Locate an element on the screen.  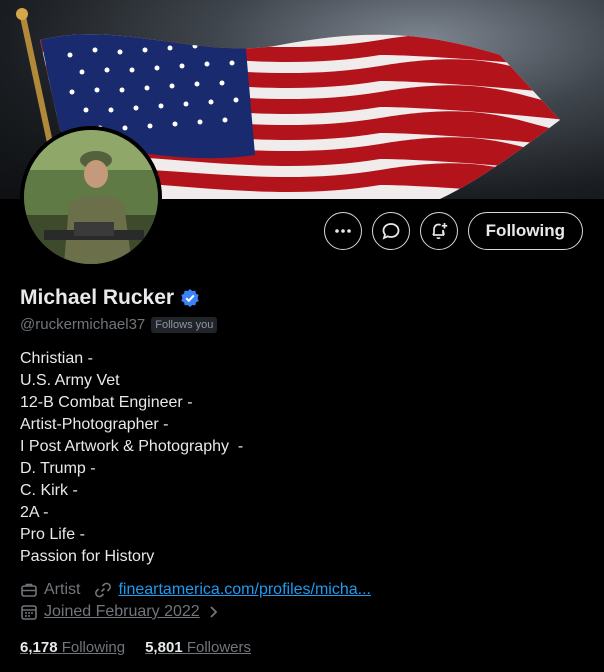
notifications-button is located at coordinates (438, 231).